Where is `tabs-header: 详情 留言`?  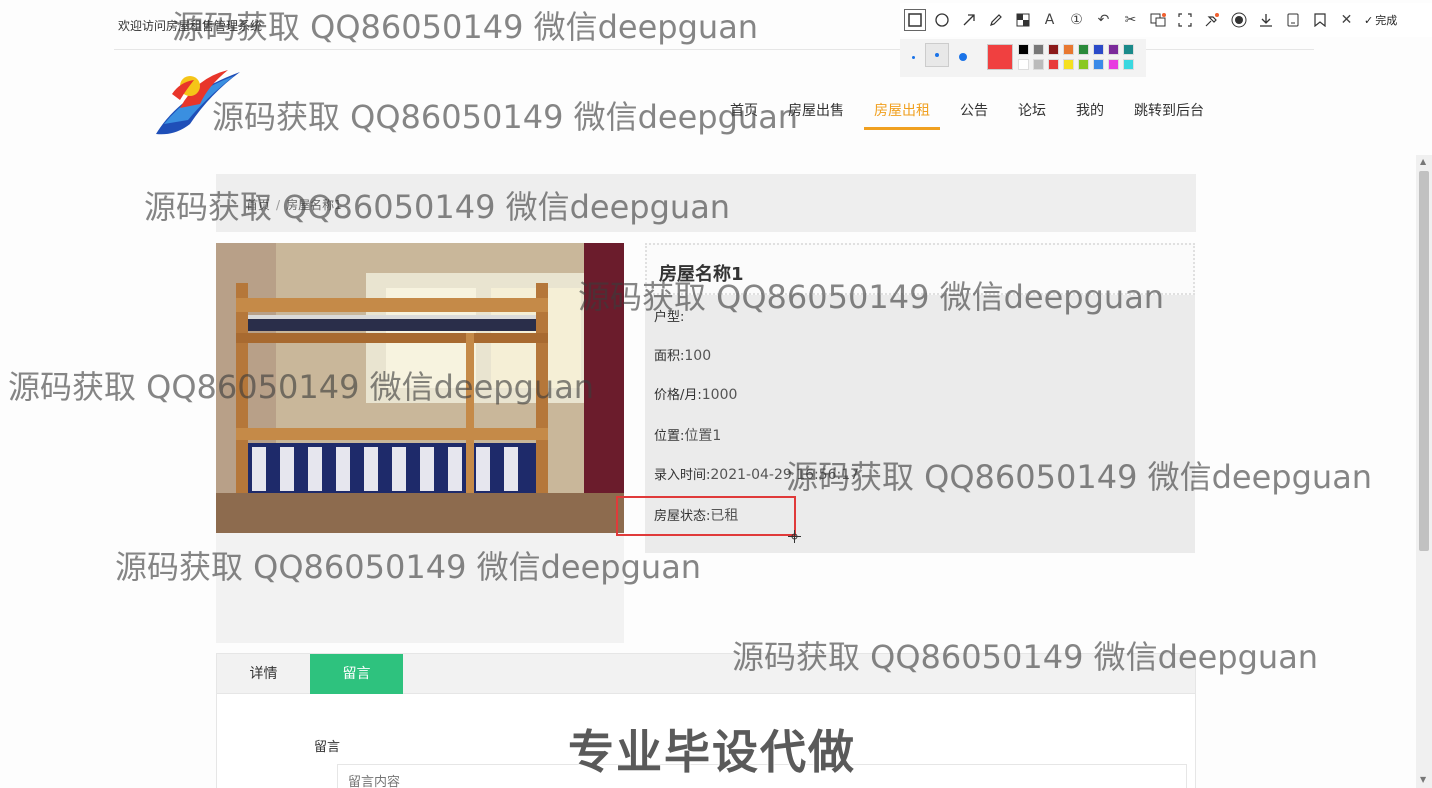
tabs-header: 详情 留言 is located at coordinates (706, 674).